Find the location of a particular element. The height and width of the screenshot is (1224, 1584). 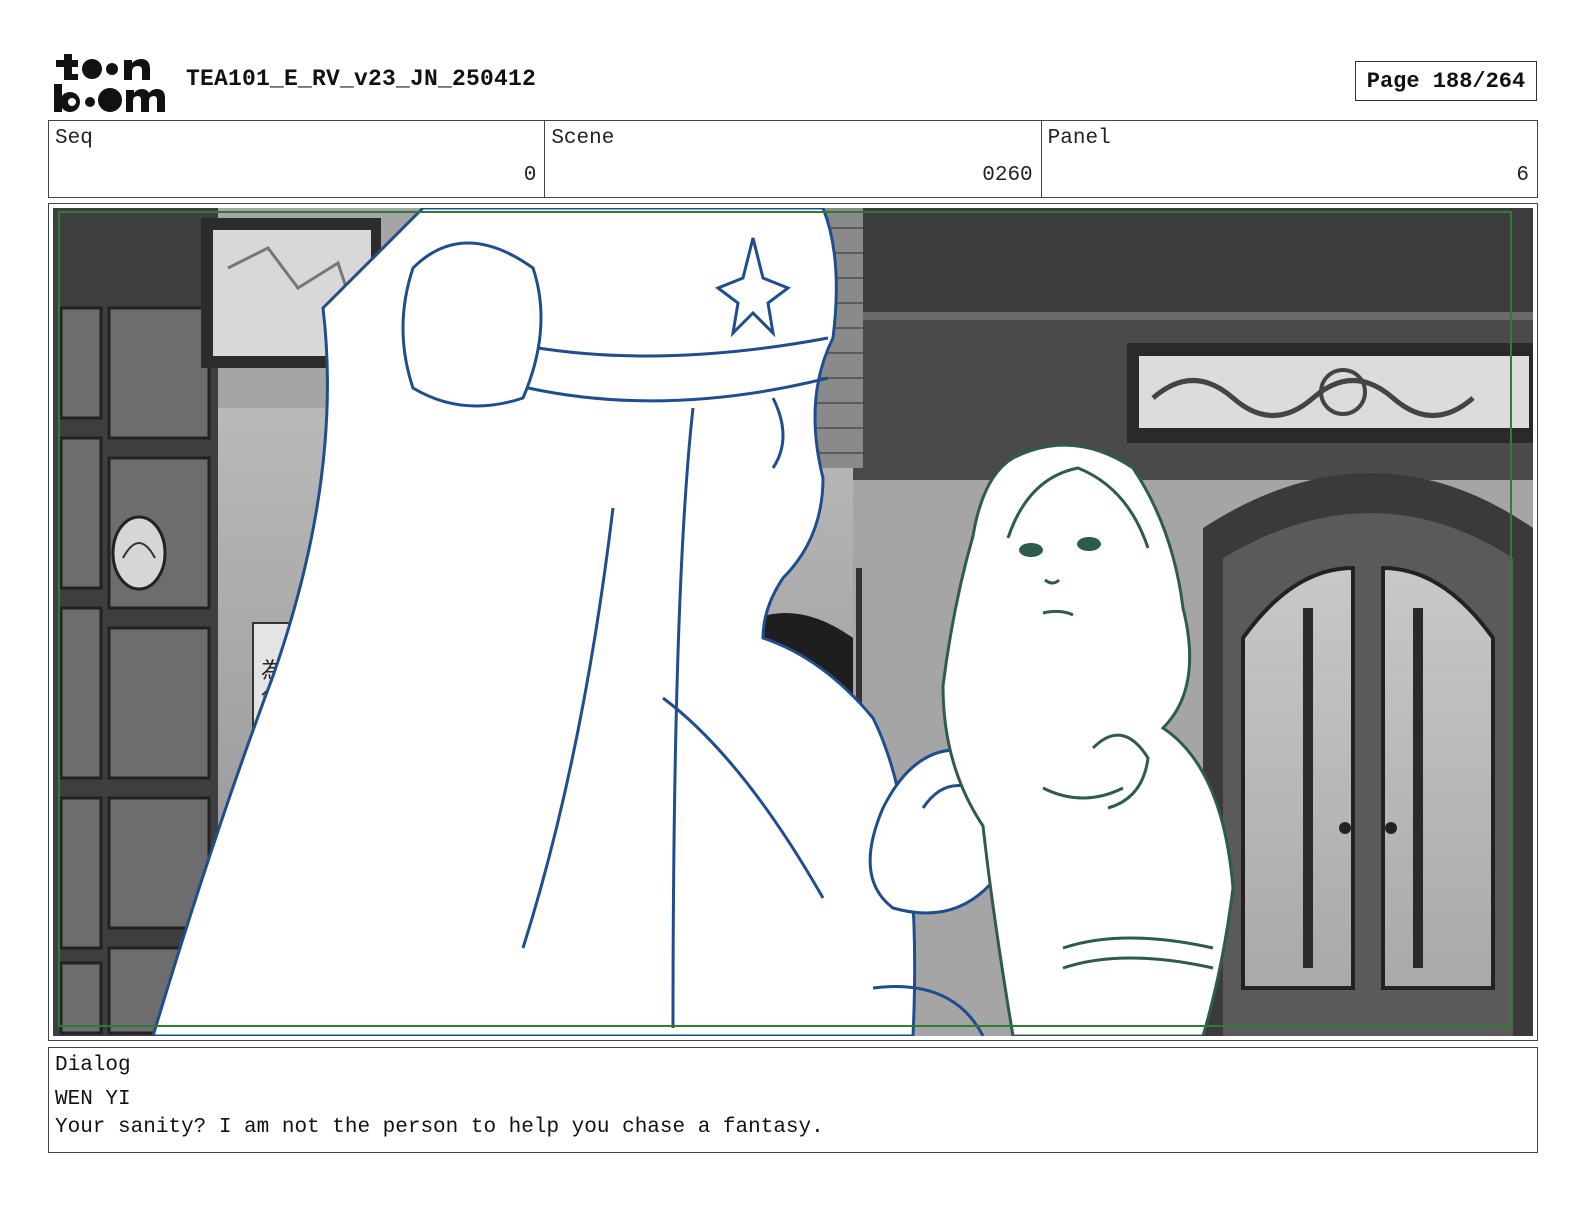

panel-label: Panel is located at coordinates (1079, 138).